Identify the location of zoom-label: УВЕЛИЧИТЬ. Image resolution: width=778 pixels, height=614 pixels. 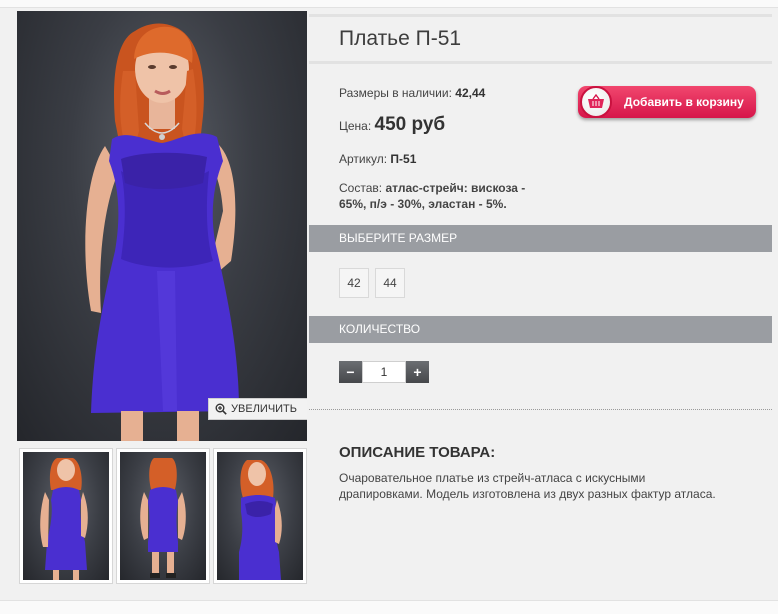
(264, 409).